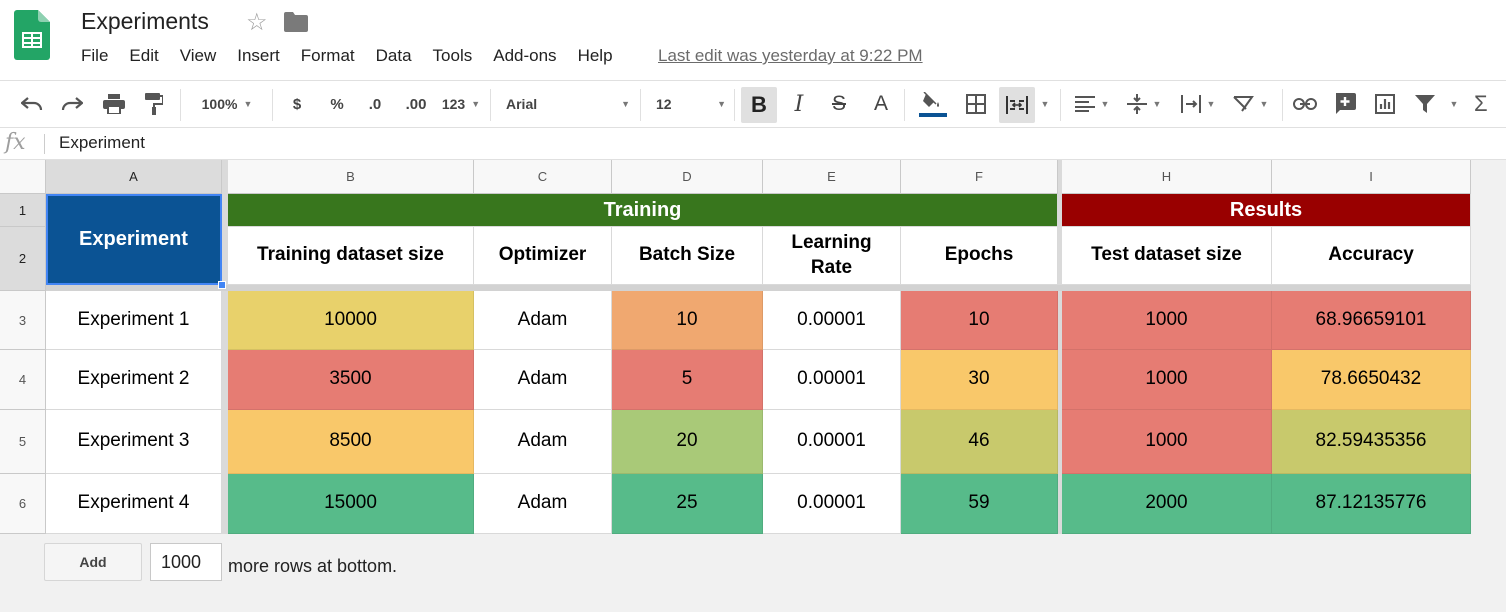 The height and width of the screenshot is (612, 1506). I want to click on font-size-select: 12 ▼, so click(691, 104).